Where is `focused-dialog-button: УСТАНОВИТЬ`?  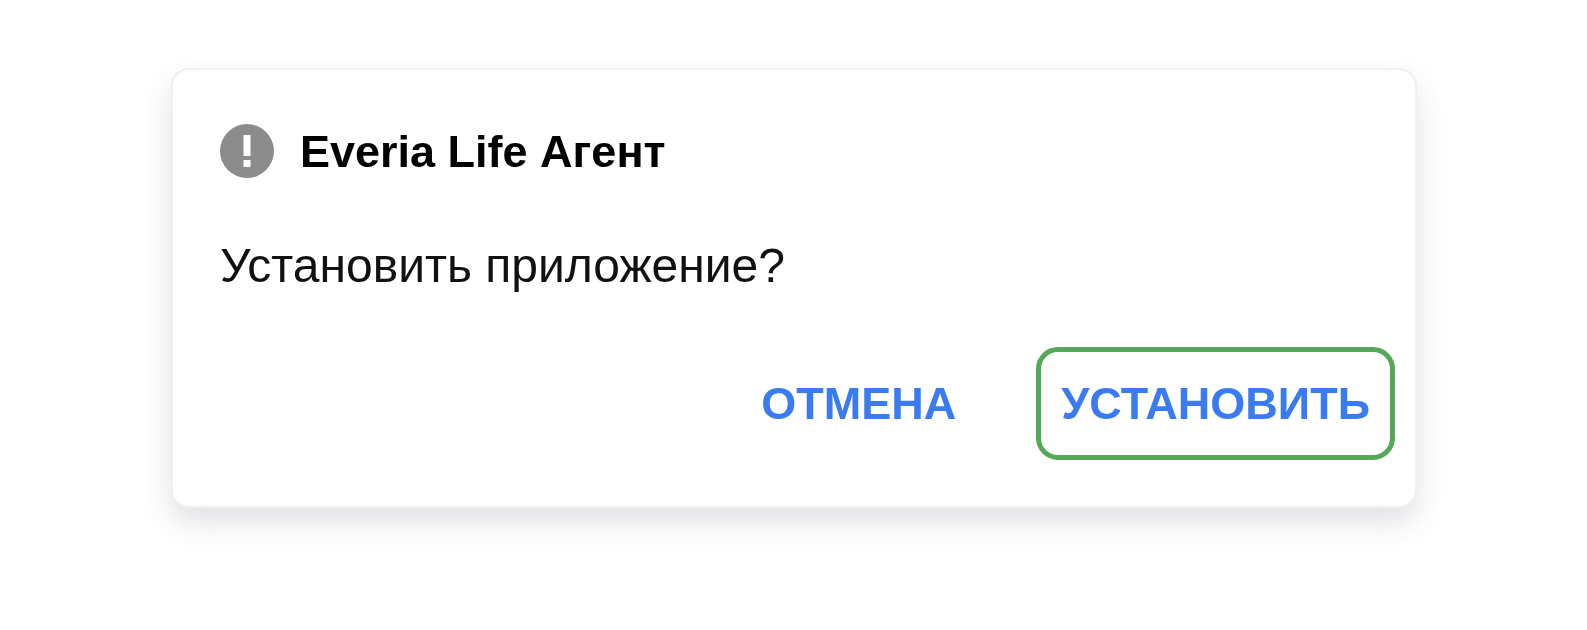
focused-dialog-button: УСТАНОВИТЬ is located at coordinates (1215, 403).